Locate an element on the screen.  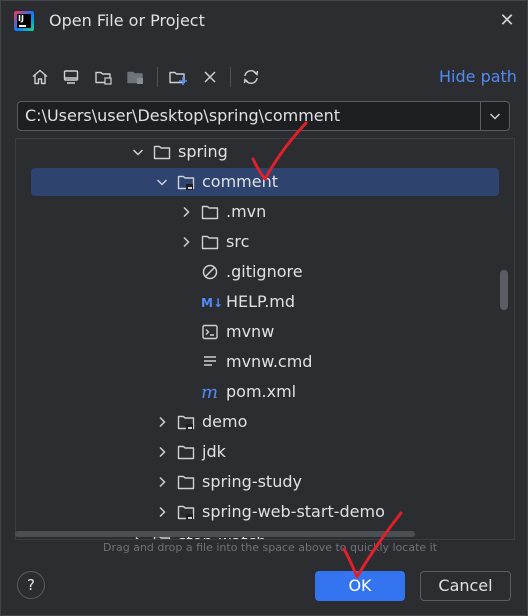
cancel-button: Cancel is located at coordinates (465, 586).